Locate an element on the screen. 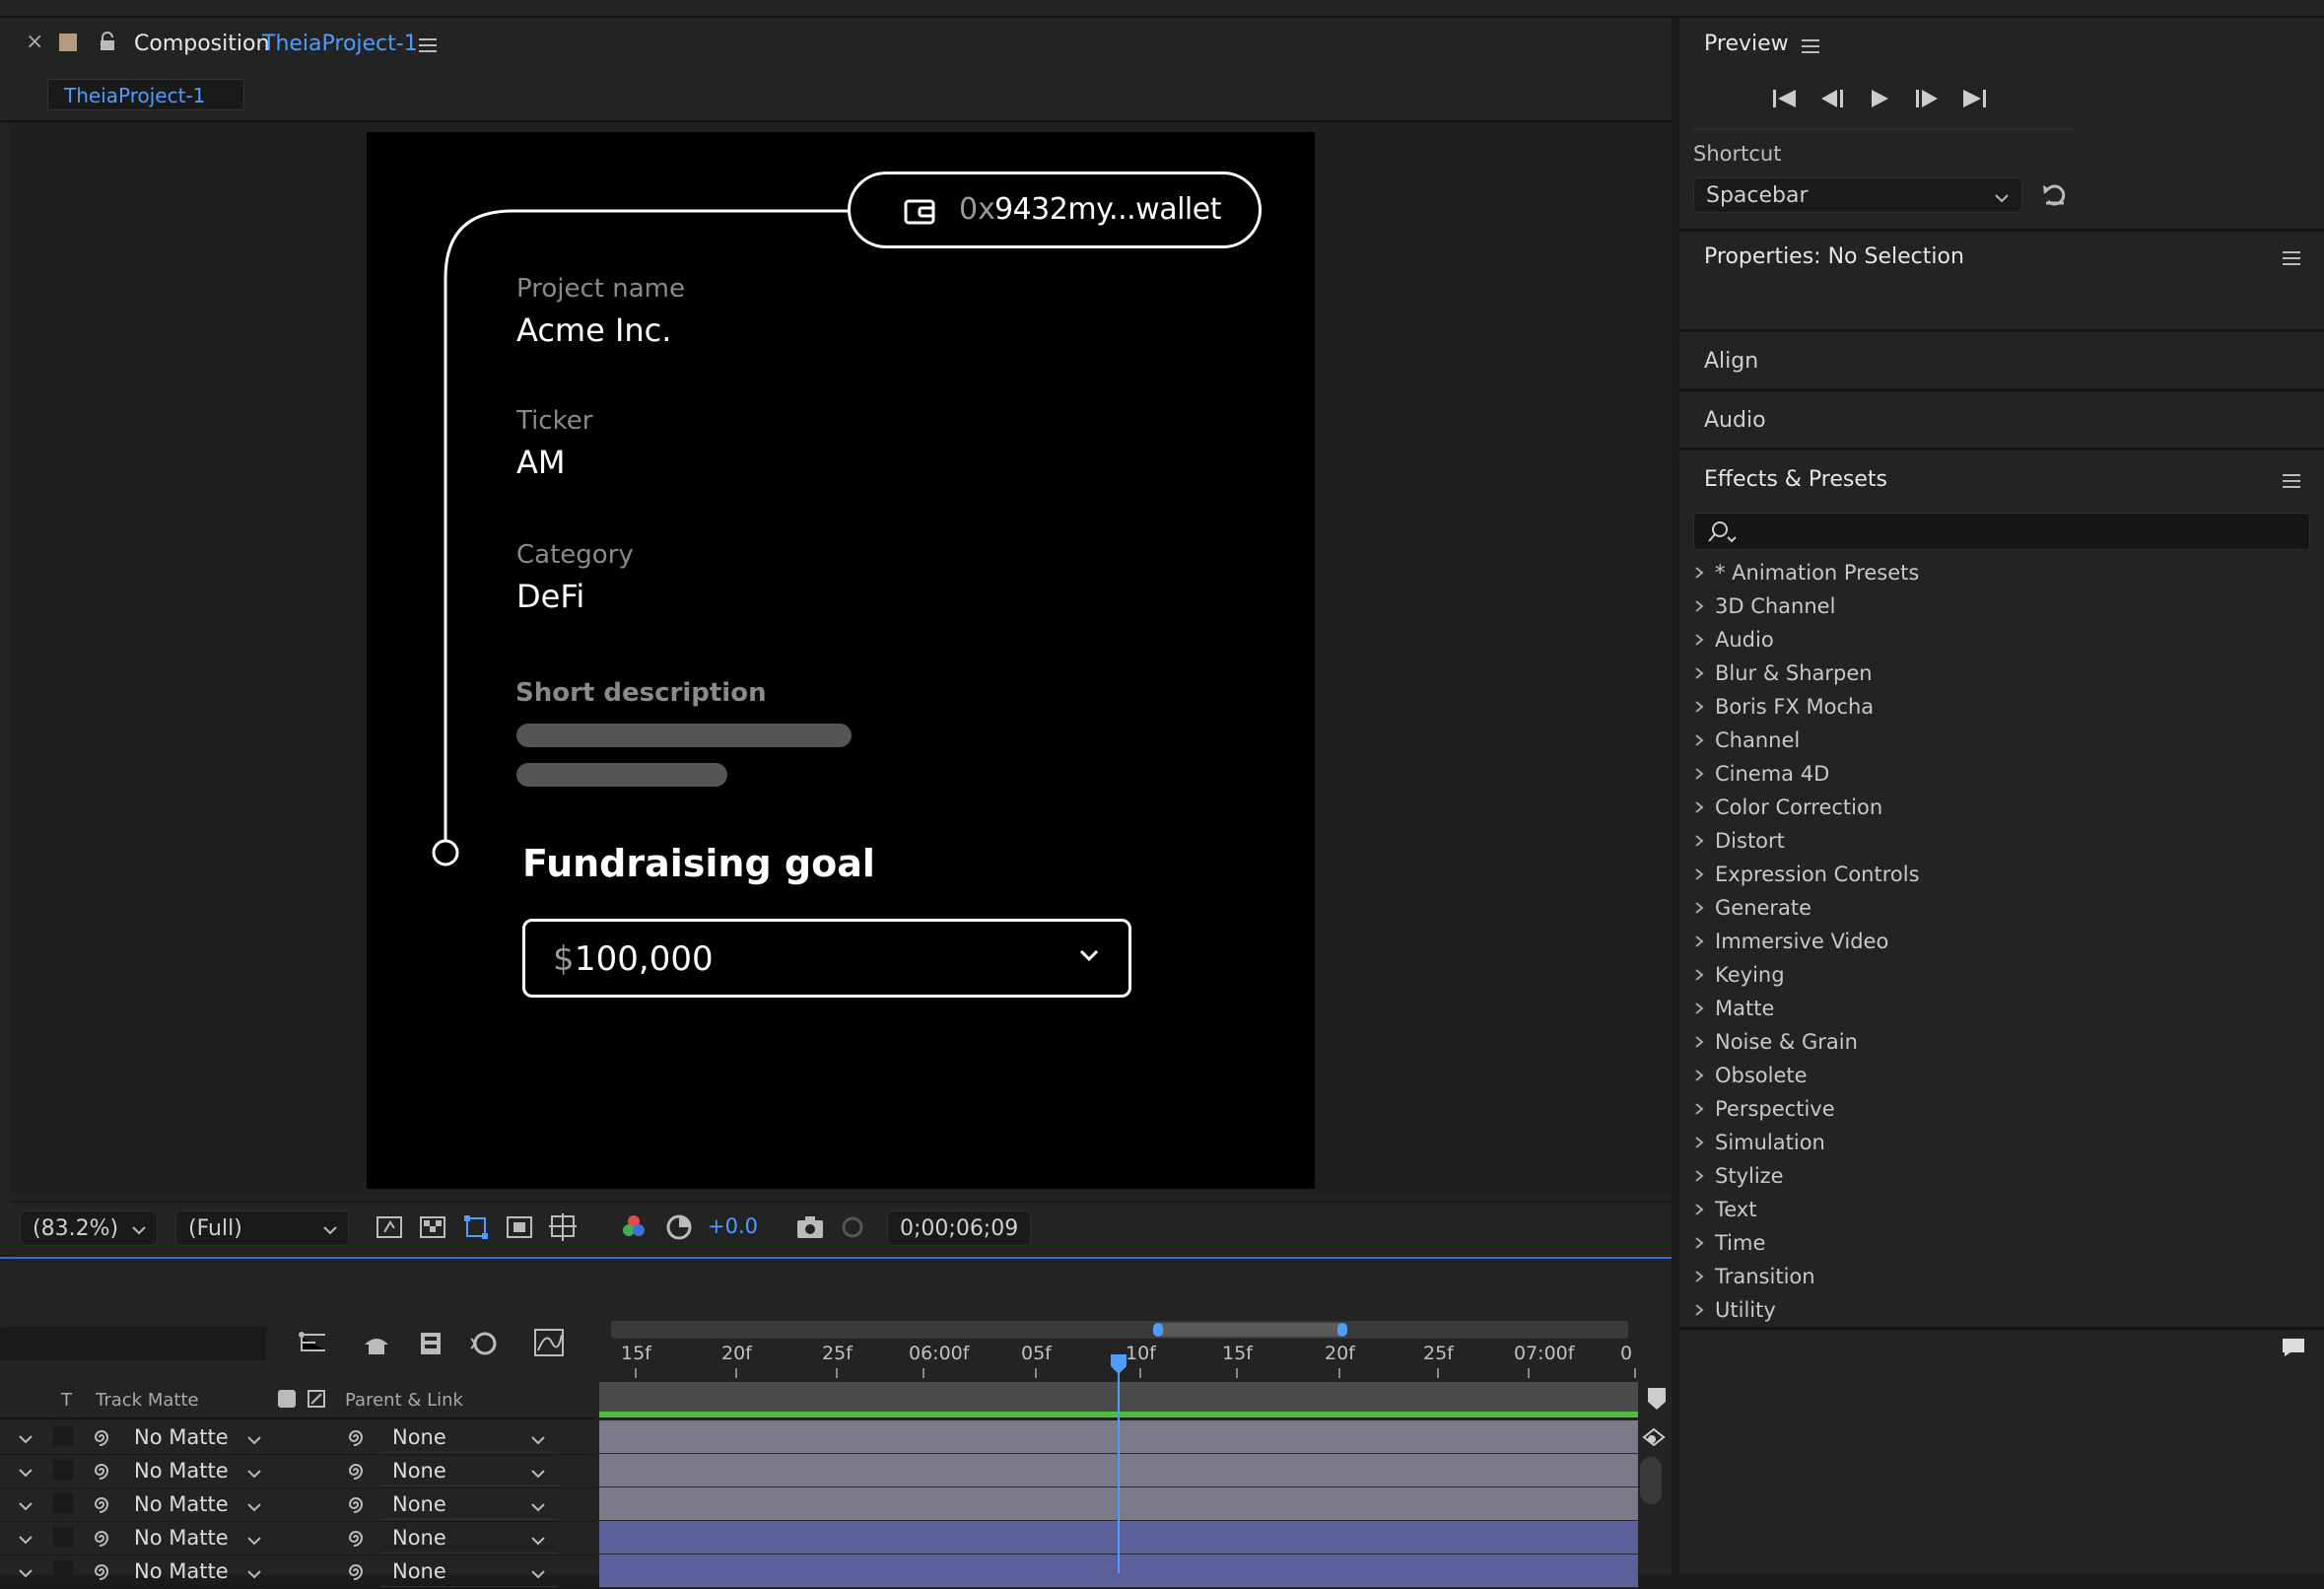 This screenshot has width=2324, height=1589. resolution-dropdown: (Full) is located at coordinates (262, 1228).